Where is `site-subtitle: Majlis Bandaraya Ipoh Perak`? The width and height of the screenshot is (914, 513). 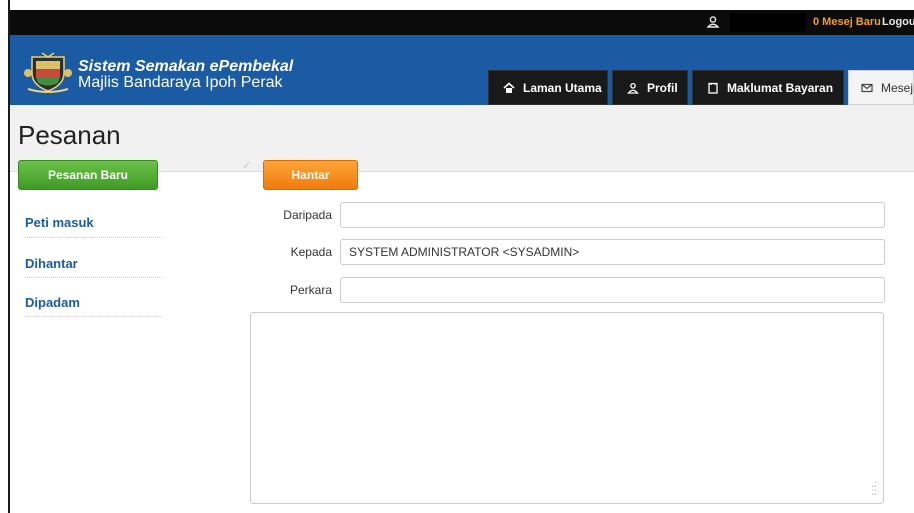 site-subtitle: Majlis Bandaraya Ipoh Perak is located at coordinates (180, 82).